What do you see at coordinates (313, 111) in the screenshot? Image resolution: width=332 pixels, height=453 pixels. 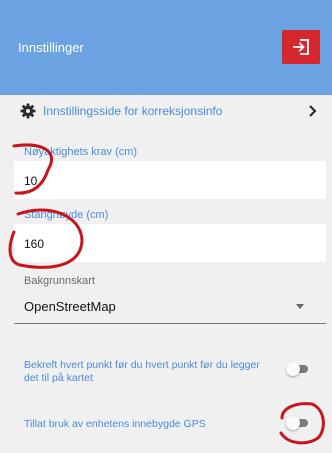 I see `chevron-right-icon` at bounding box center [313, 111].